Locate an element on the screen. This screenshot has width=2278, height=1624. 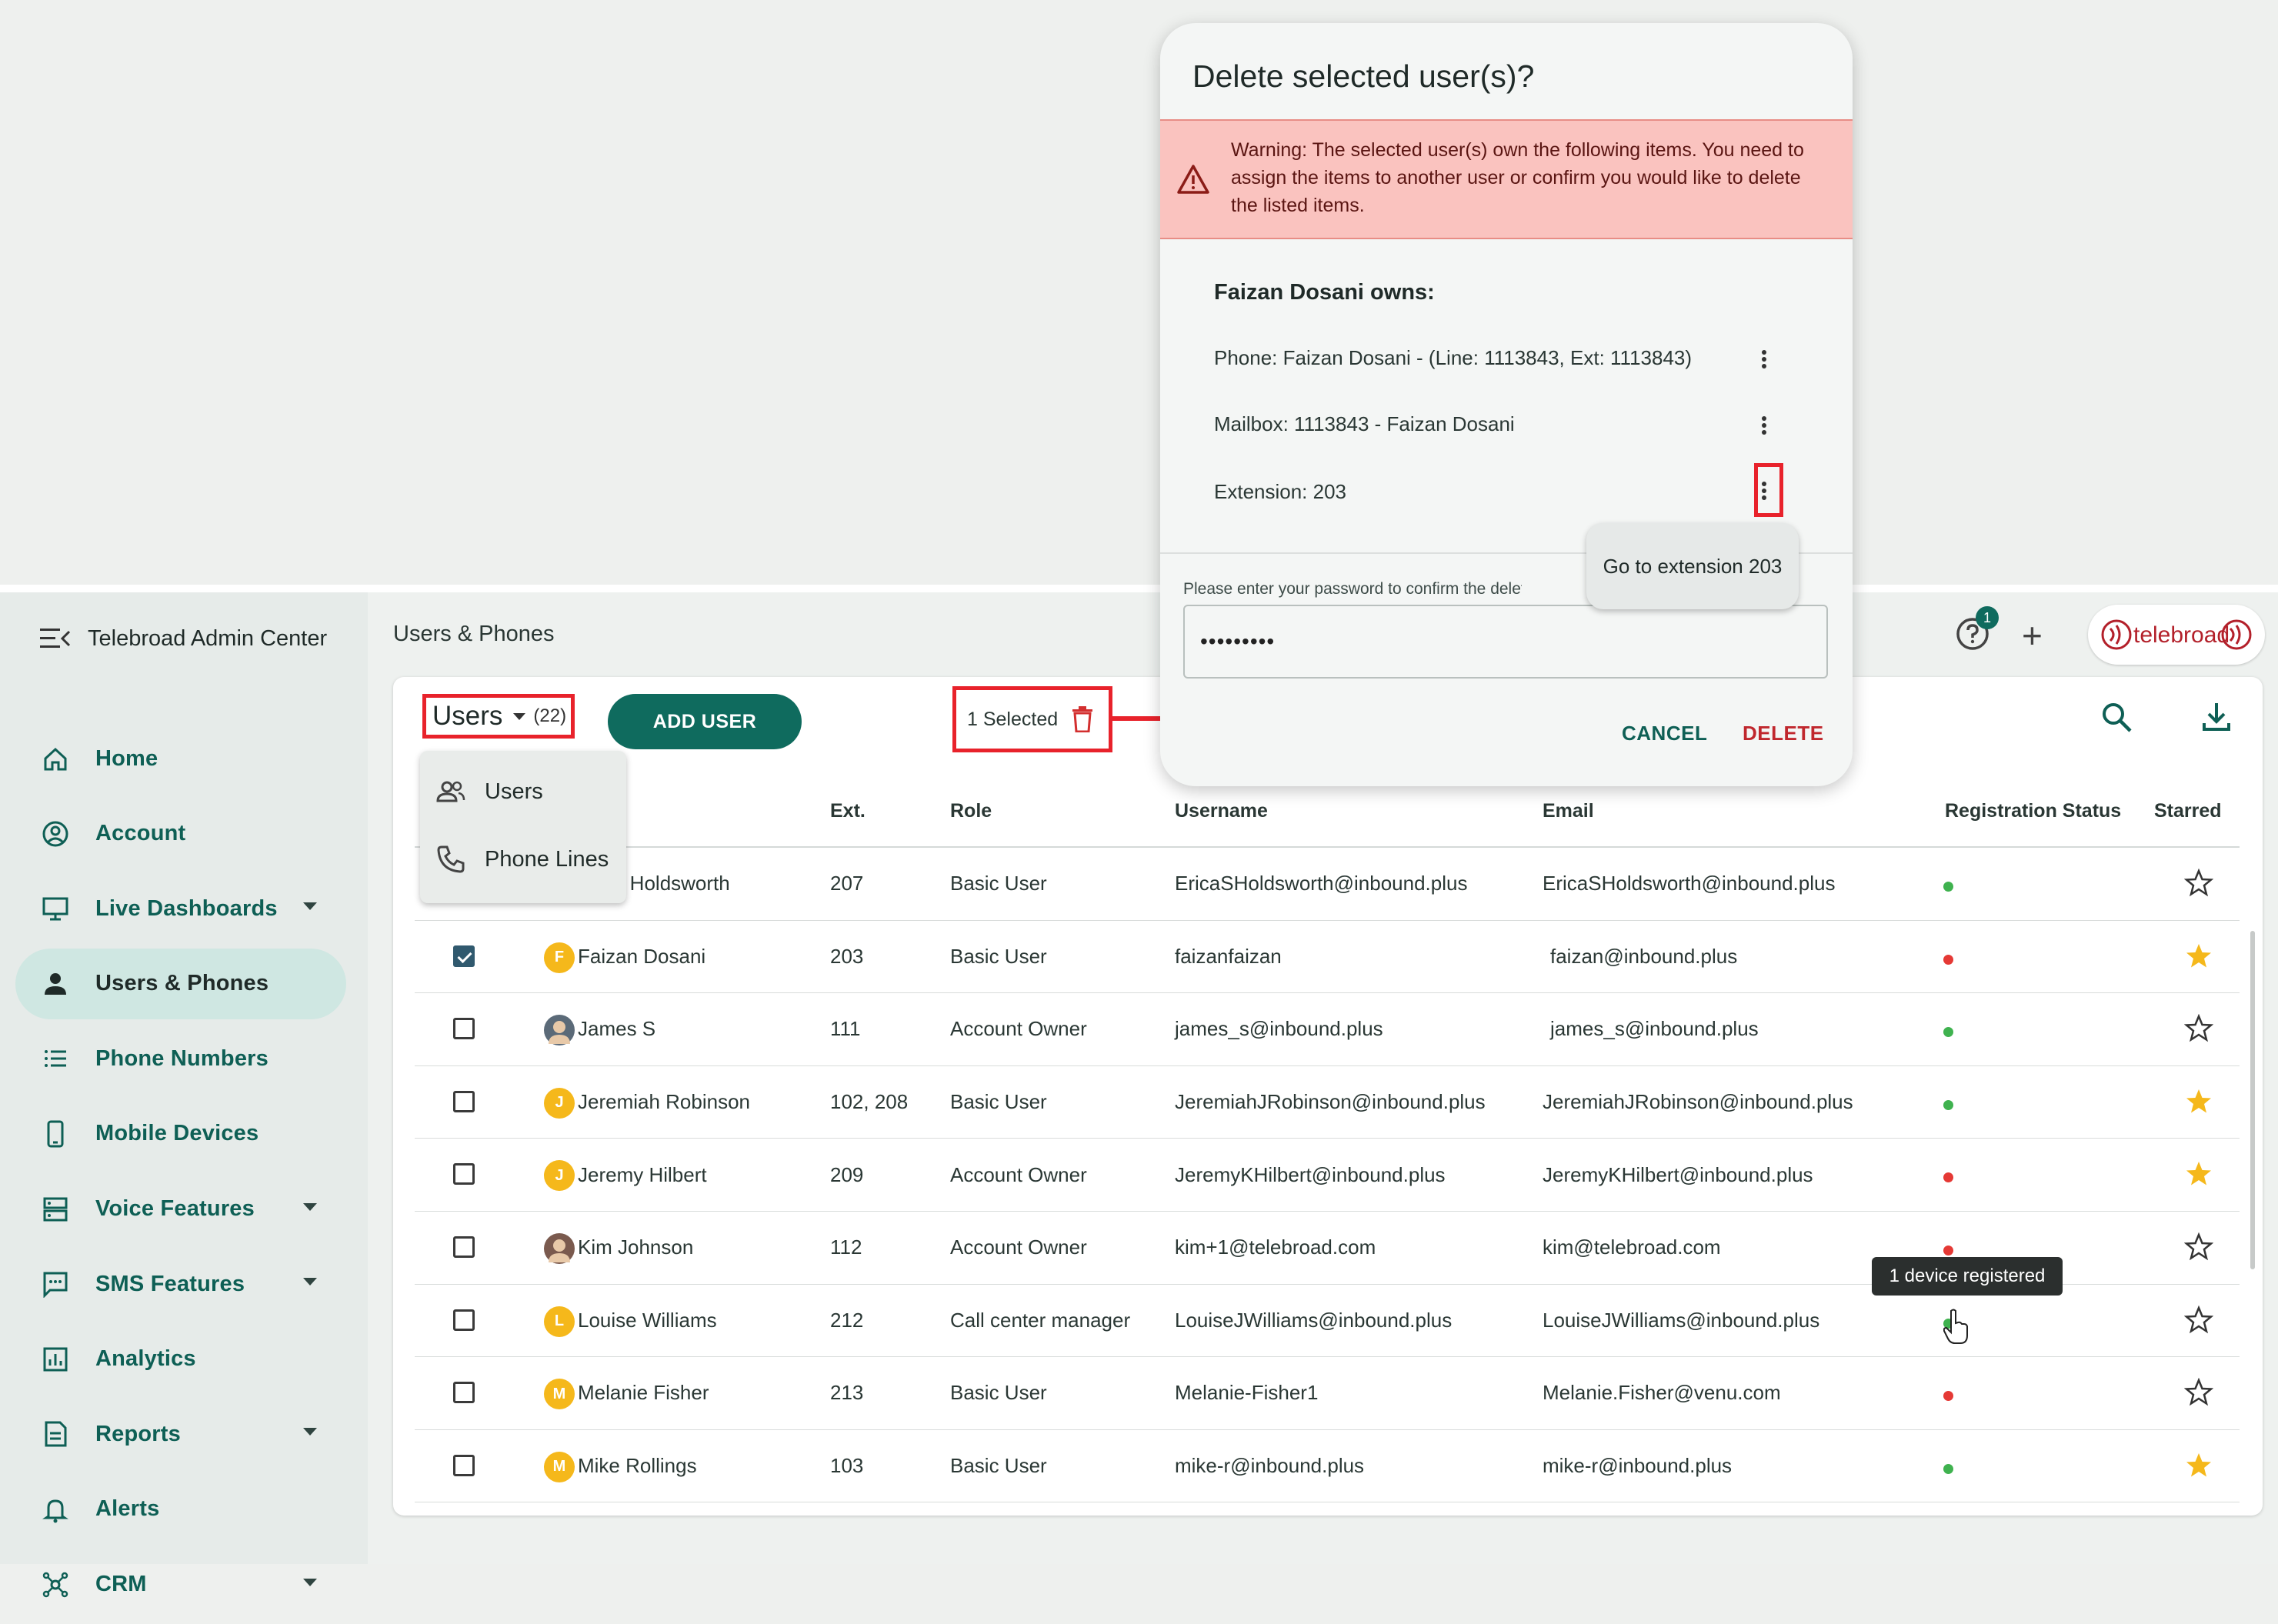
sidebar-item-home: Home is located at coordinates (180, 758).